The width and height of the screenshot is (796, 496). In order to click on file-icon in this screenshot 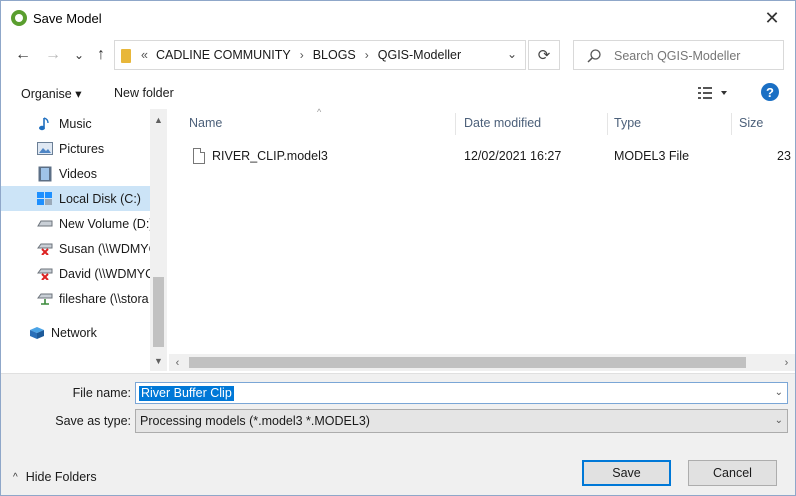, I will do `click(199, 156)`.